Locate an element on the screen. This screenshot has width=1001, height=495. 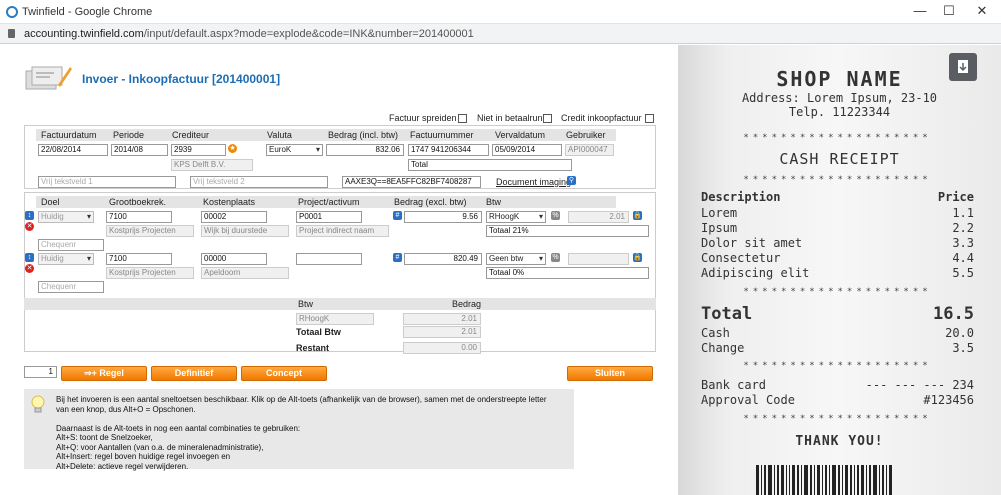
currency-select: EuroK is located at coordinates (294, 150).